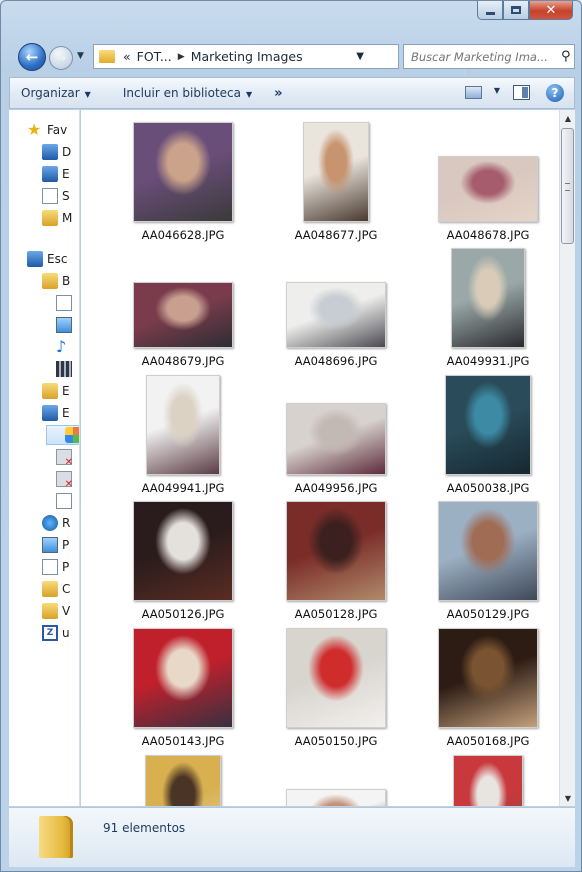 The height and width of the screenshot is (872, 582). What do you see at coordinates (521, 92) in the screenshot?
I see `preview-pane-icon` at bounding box center [521, 92].